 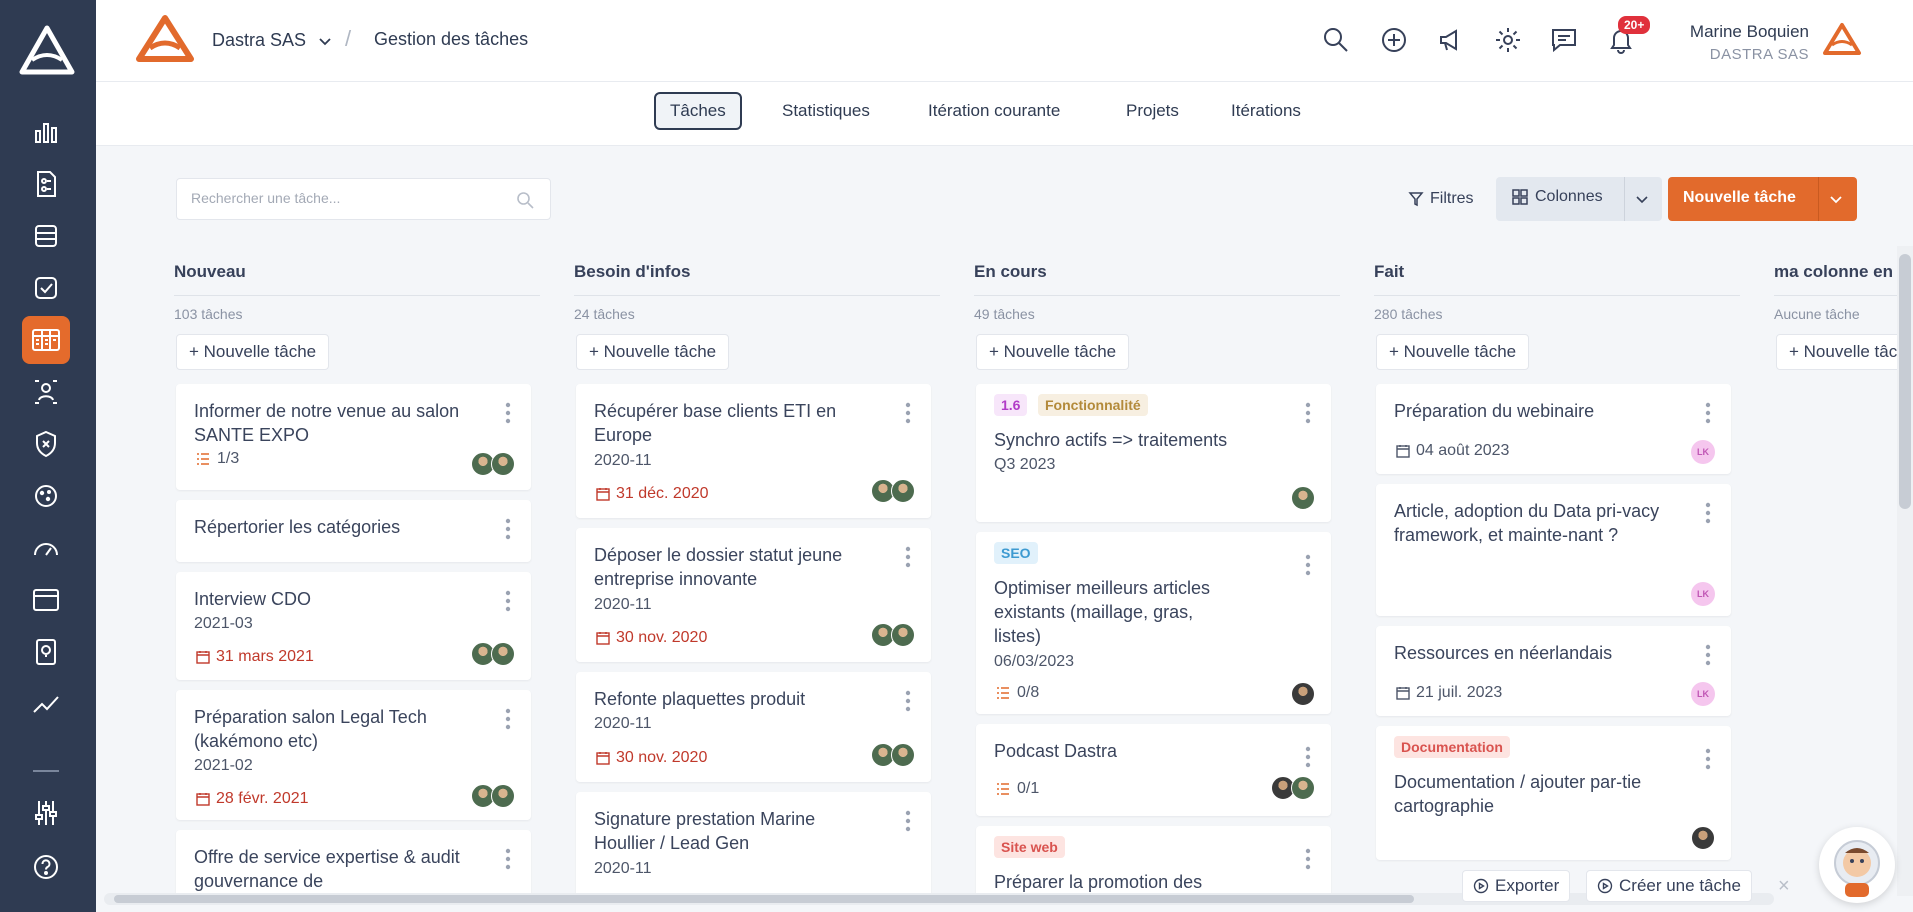 I want to click on columns-view-button: Colonnes, so click(x=1579, y=199).